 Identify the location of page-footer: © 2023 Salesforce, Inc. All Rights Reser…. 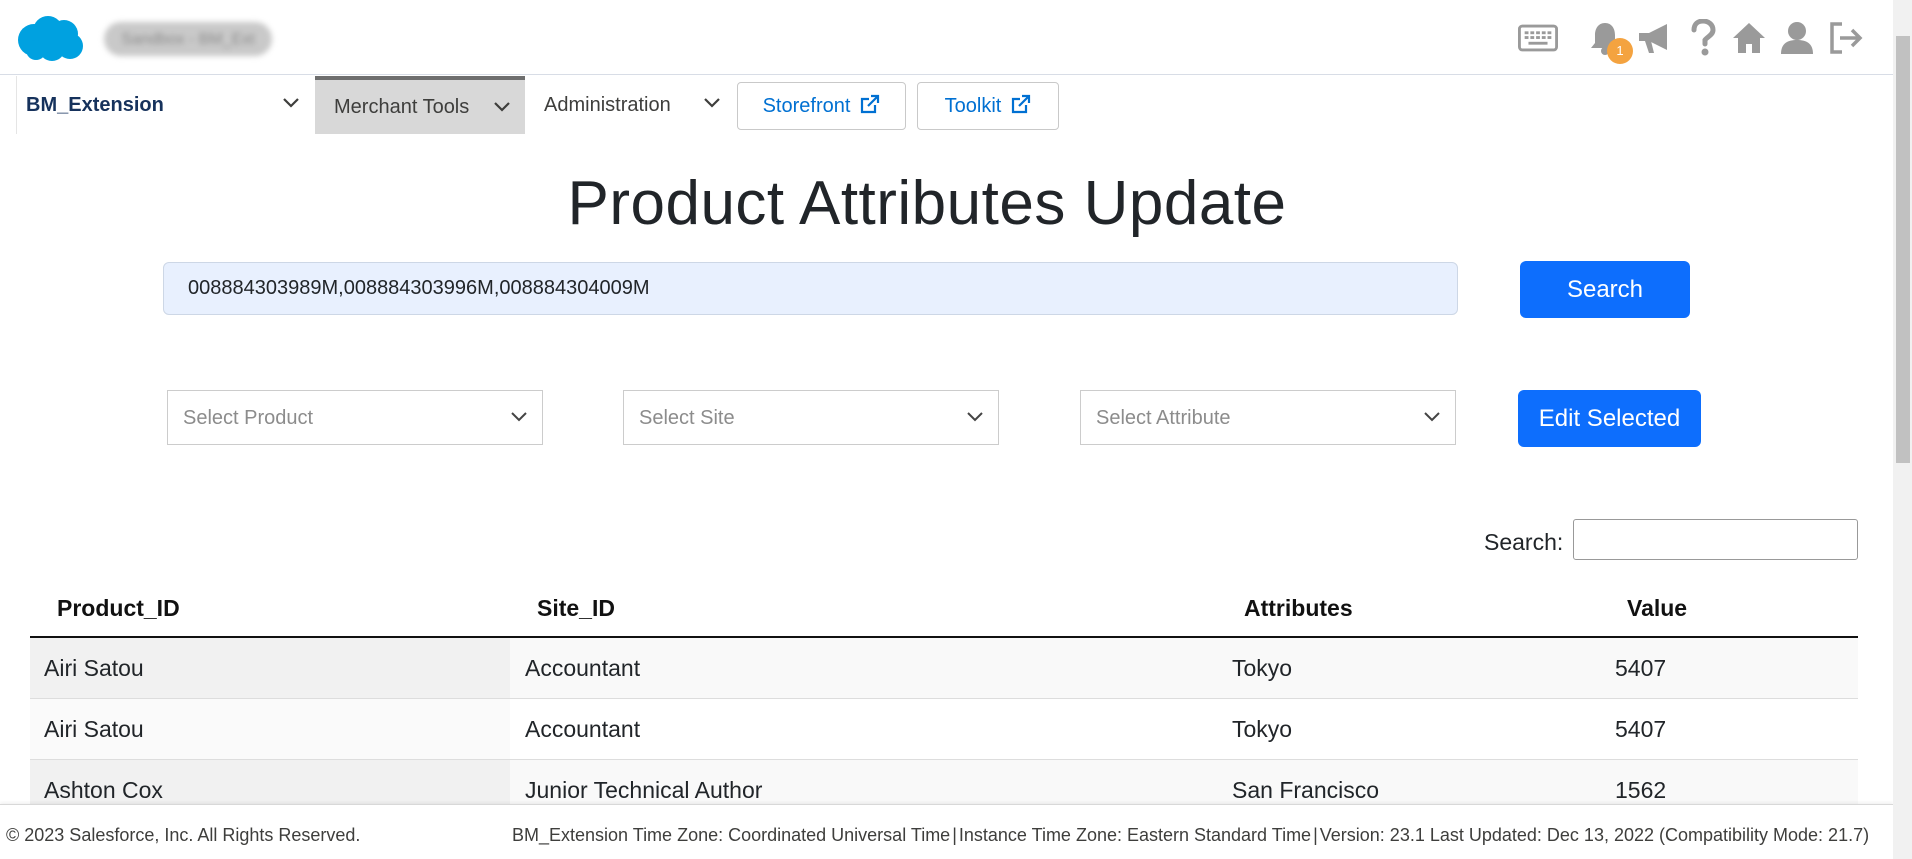
(946, 831).